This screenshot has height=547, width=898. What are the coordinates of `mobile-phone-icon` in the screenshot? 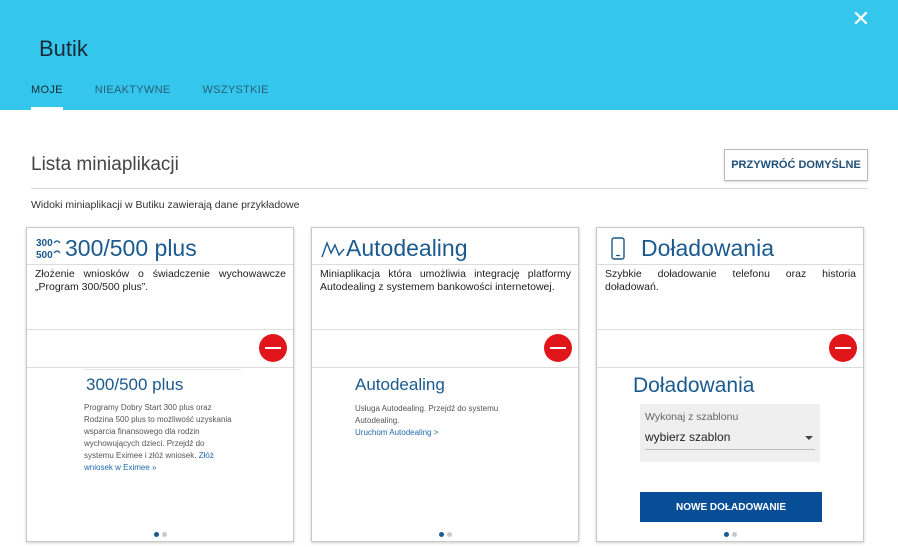 It's located at (618, 248).